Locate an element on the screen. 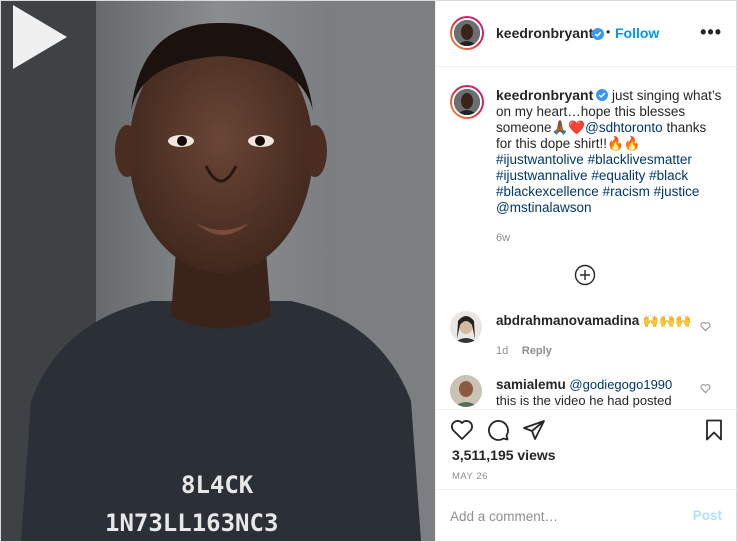  caption-emoji-2: 🔥🔥 is located at coordinates (624, 143).